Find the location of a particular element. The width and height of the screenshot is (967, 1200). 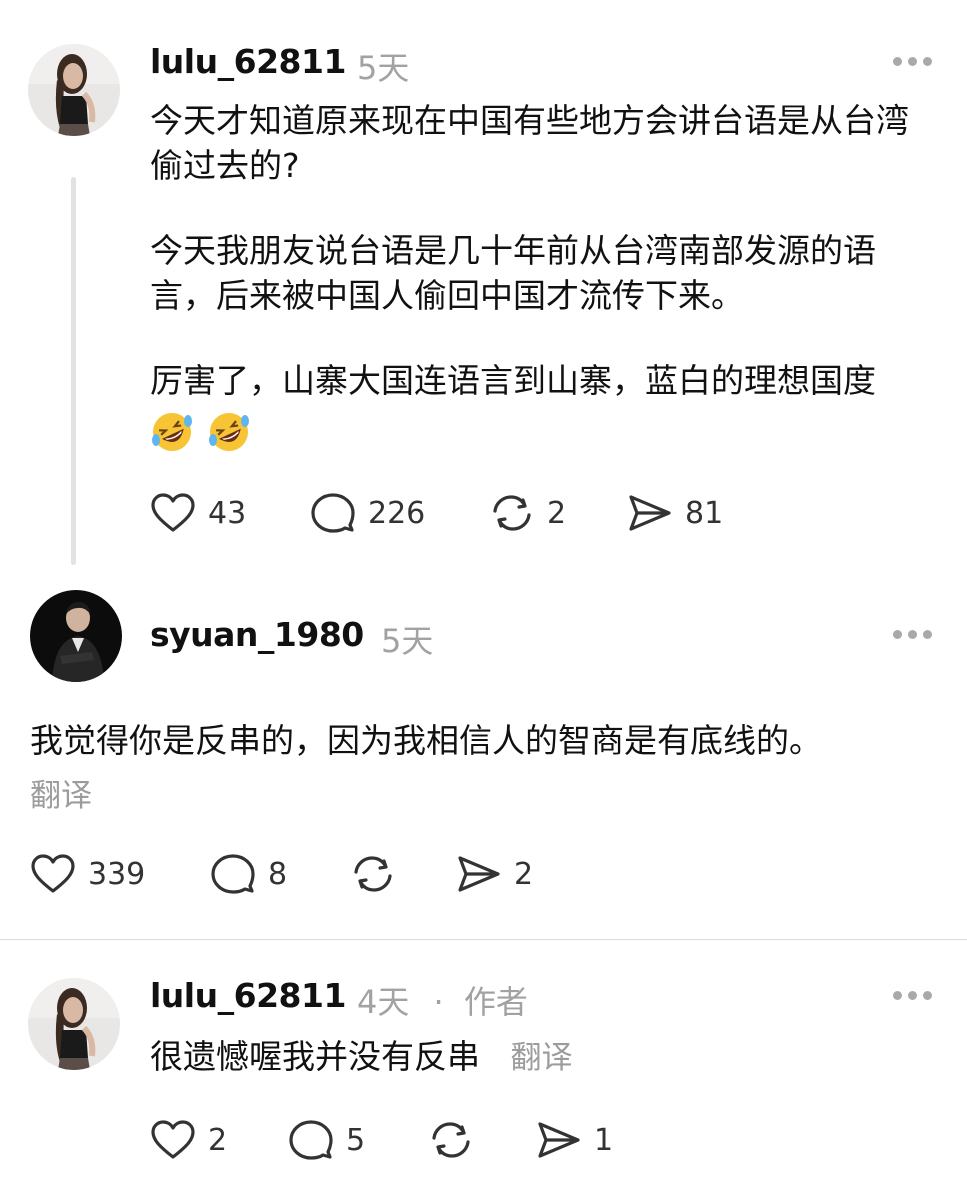

like-button: 339 is located at coordinates (87, 874).